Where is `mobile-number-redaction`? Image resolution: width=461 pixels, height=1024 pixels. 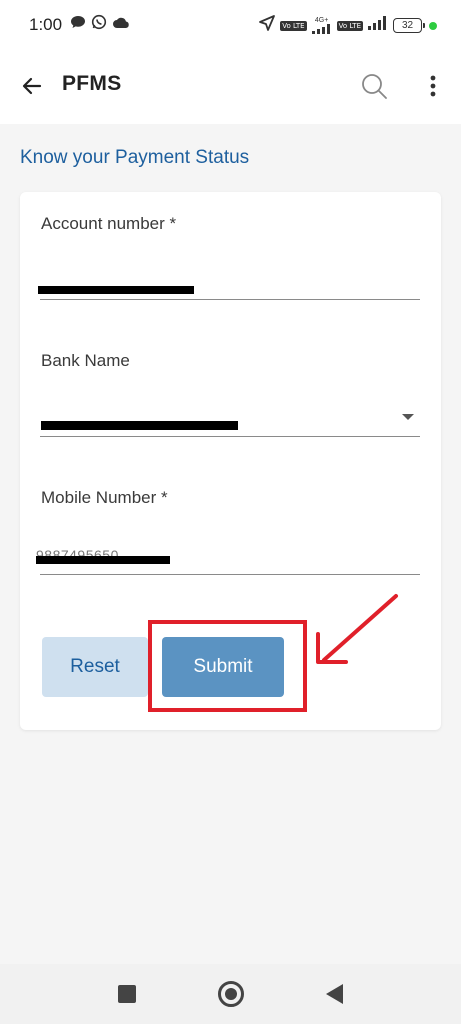
mobile-number-redaction is located at coordinates (103, 560).